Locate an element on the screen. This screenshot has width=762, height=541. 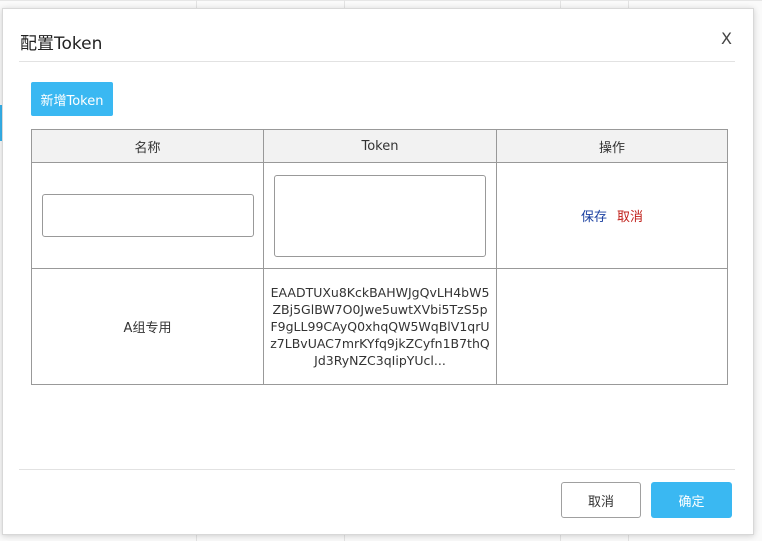
table-header-row: 名称 Token 操作 is located at coordinates (379, 146).